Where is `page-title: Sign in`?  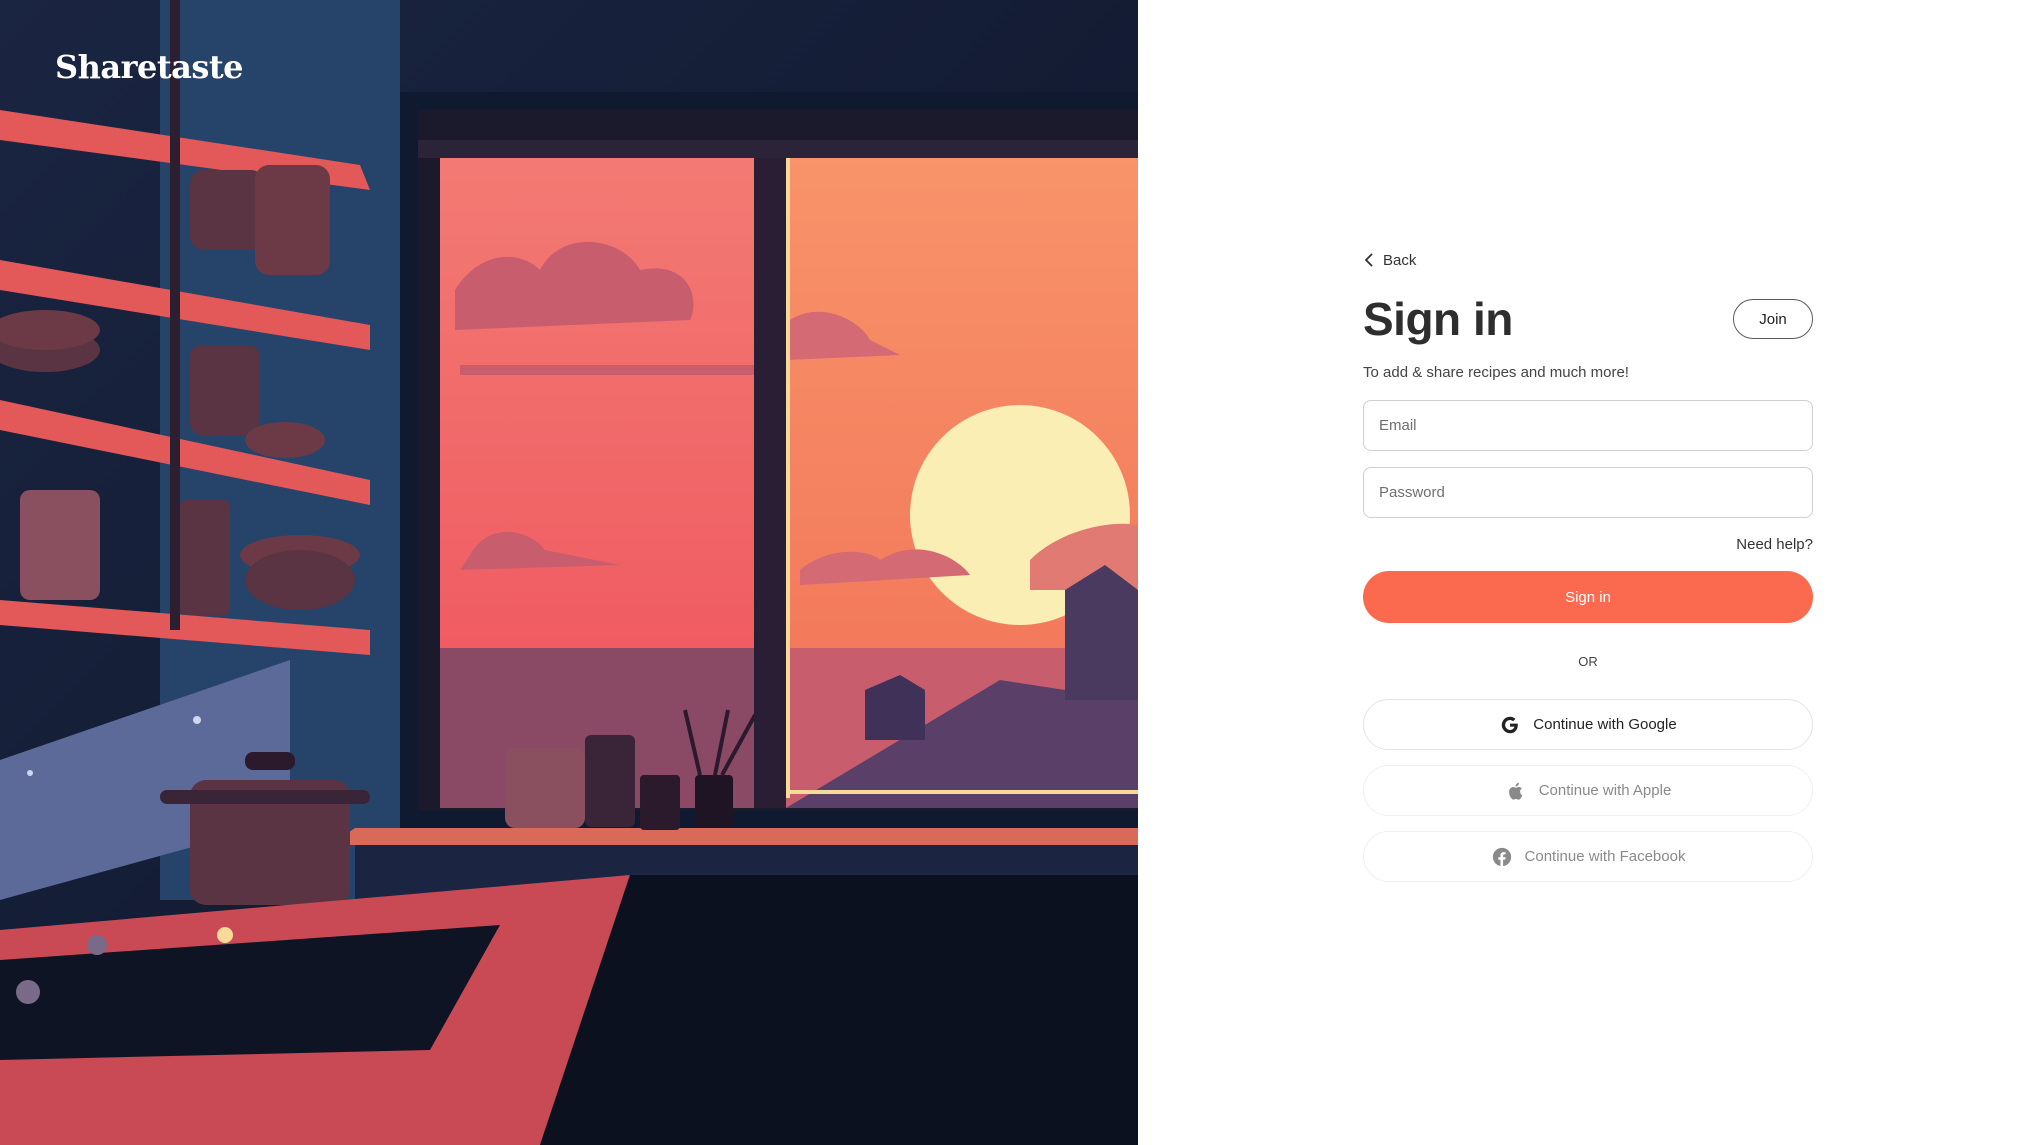
page-title: Sign in is located at coordinates (1438, 319).